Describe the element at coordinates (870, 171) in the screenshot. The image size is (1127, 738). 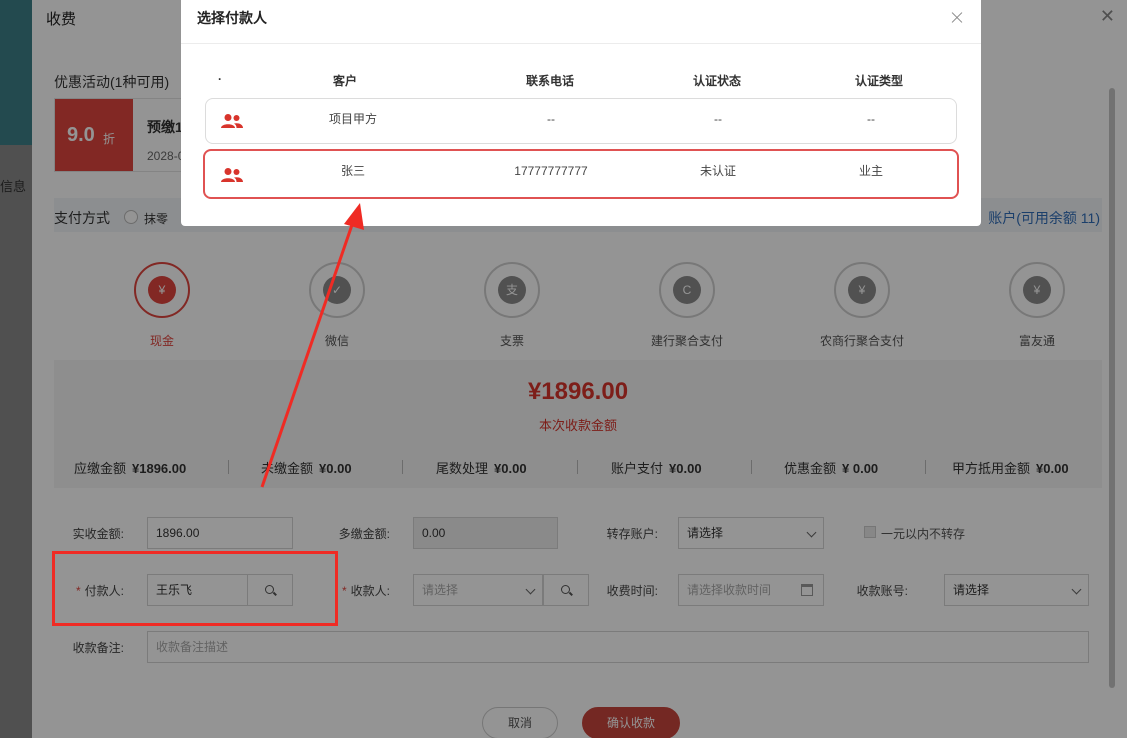
I see `cell-auth-type: 业主` at that location.